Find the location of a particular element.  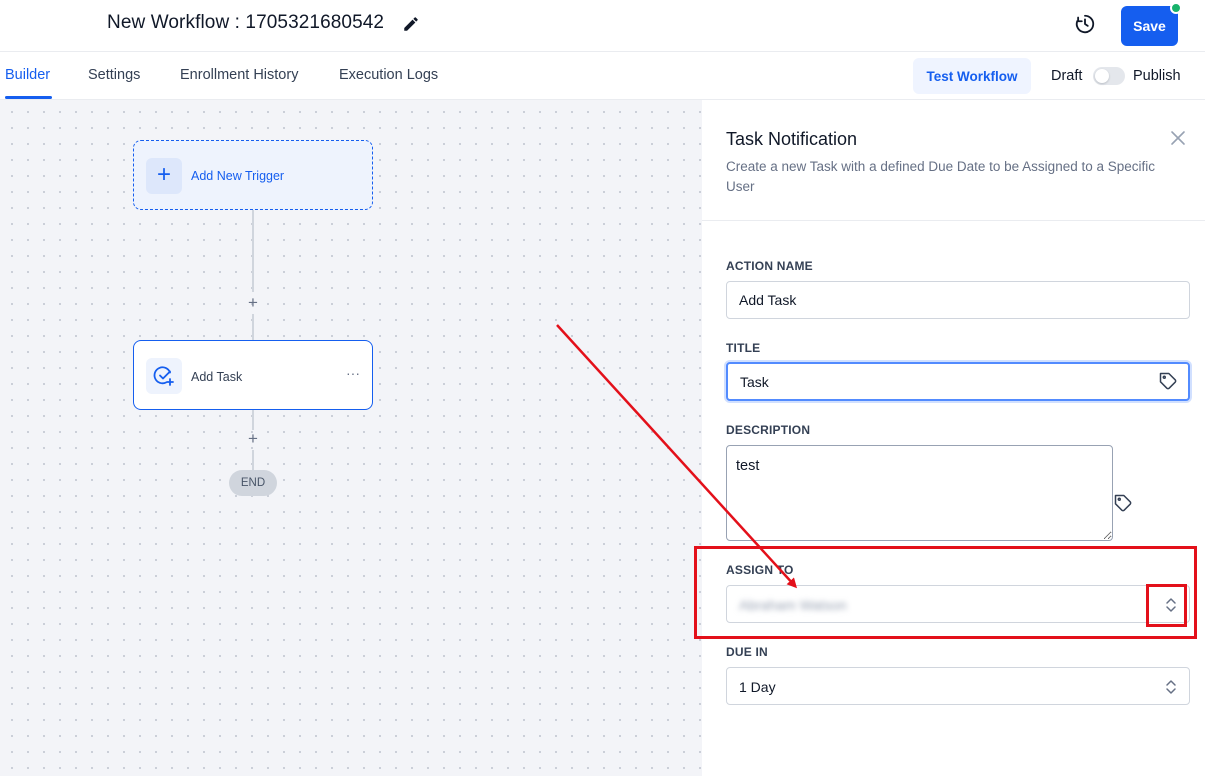

tab-enrollment-history: Enrollment History is located at coordinates (239, 75).